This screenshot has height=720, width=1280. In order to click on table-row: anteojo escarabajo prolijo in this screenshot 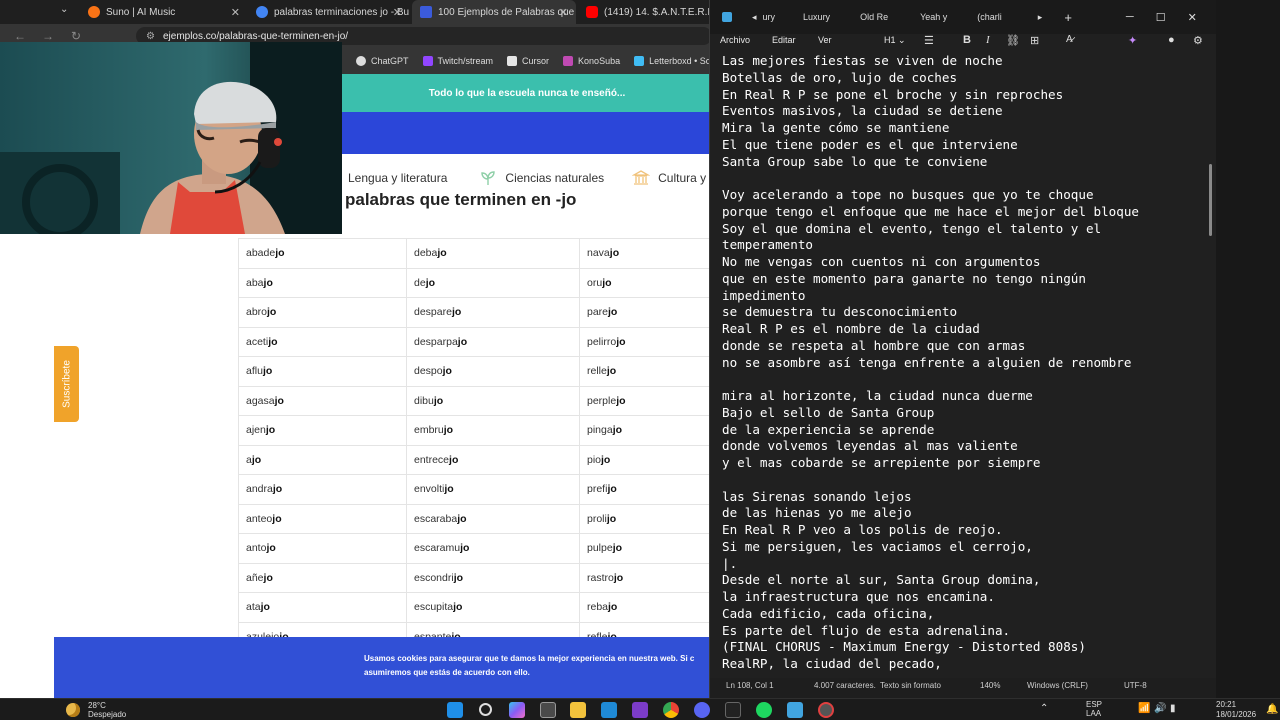, I will do `click(475, 518)`.